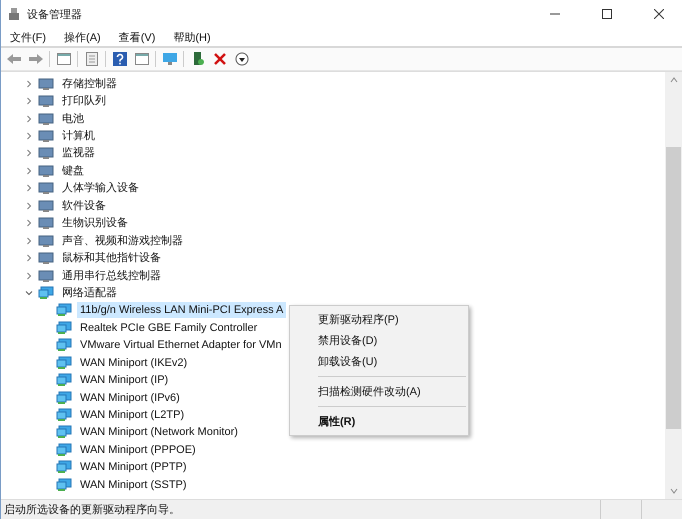 The height and width of the screenshot is (519, 682). I want to click on scrollbar, so click(673, 285).